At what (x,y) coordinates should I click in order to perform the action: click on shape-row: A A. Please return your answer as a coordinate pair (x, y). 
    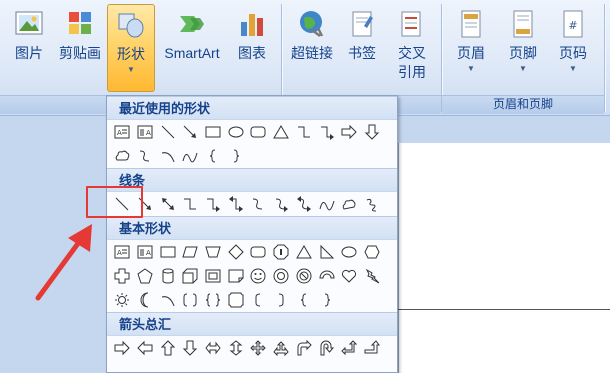
    Looking at the image, I should click on (252, 132).